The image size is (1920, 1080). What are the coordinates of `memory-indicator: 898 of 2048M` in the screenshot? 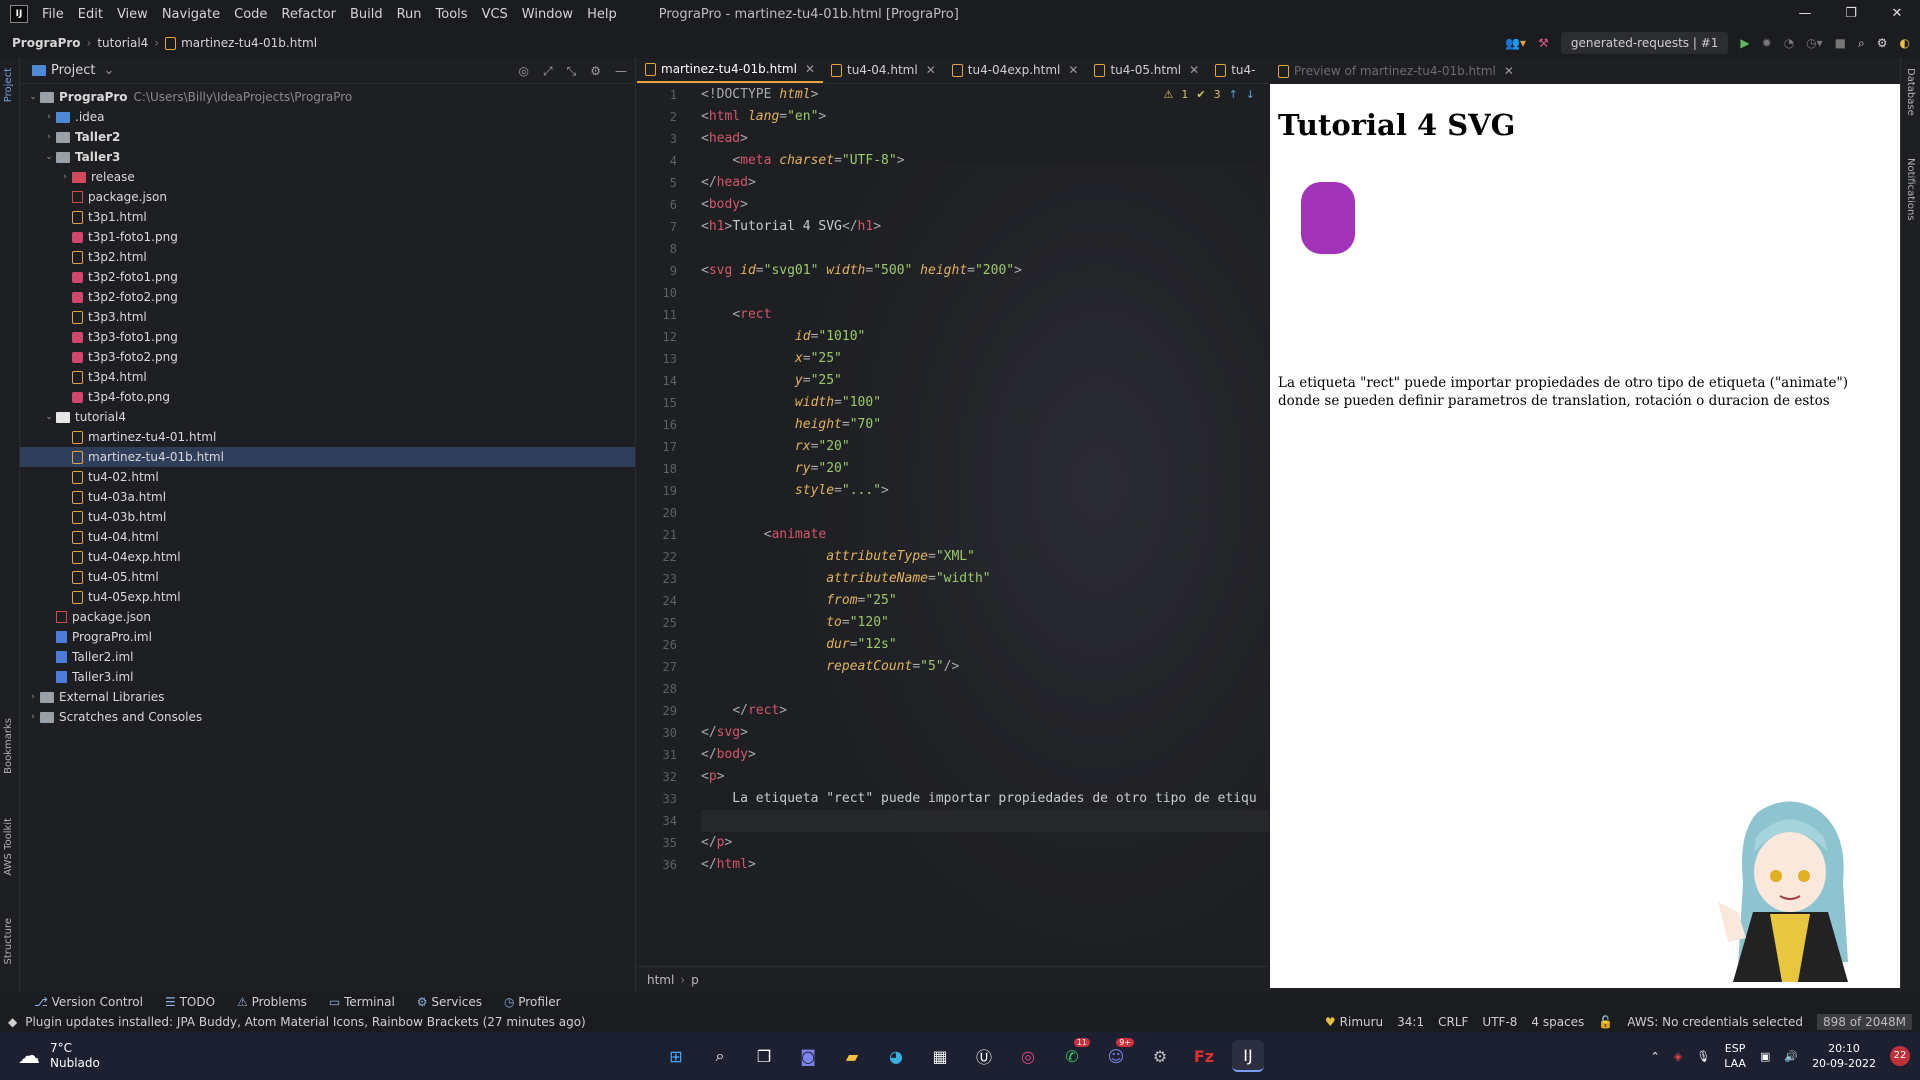 It's located at (1864, 1022).